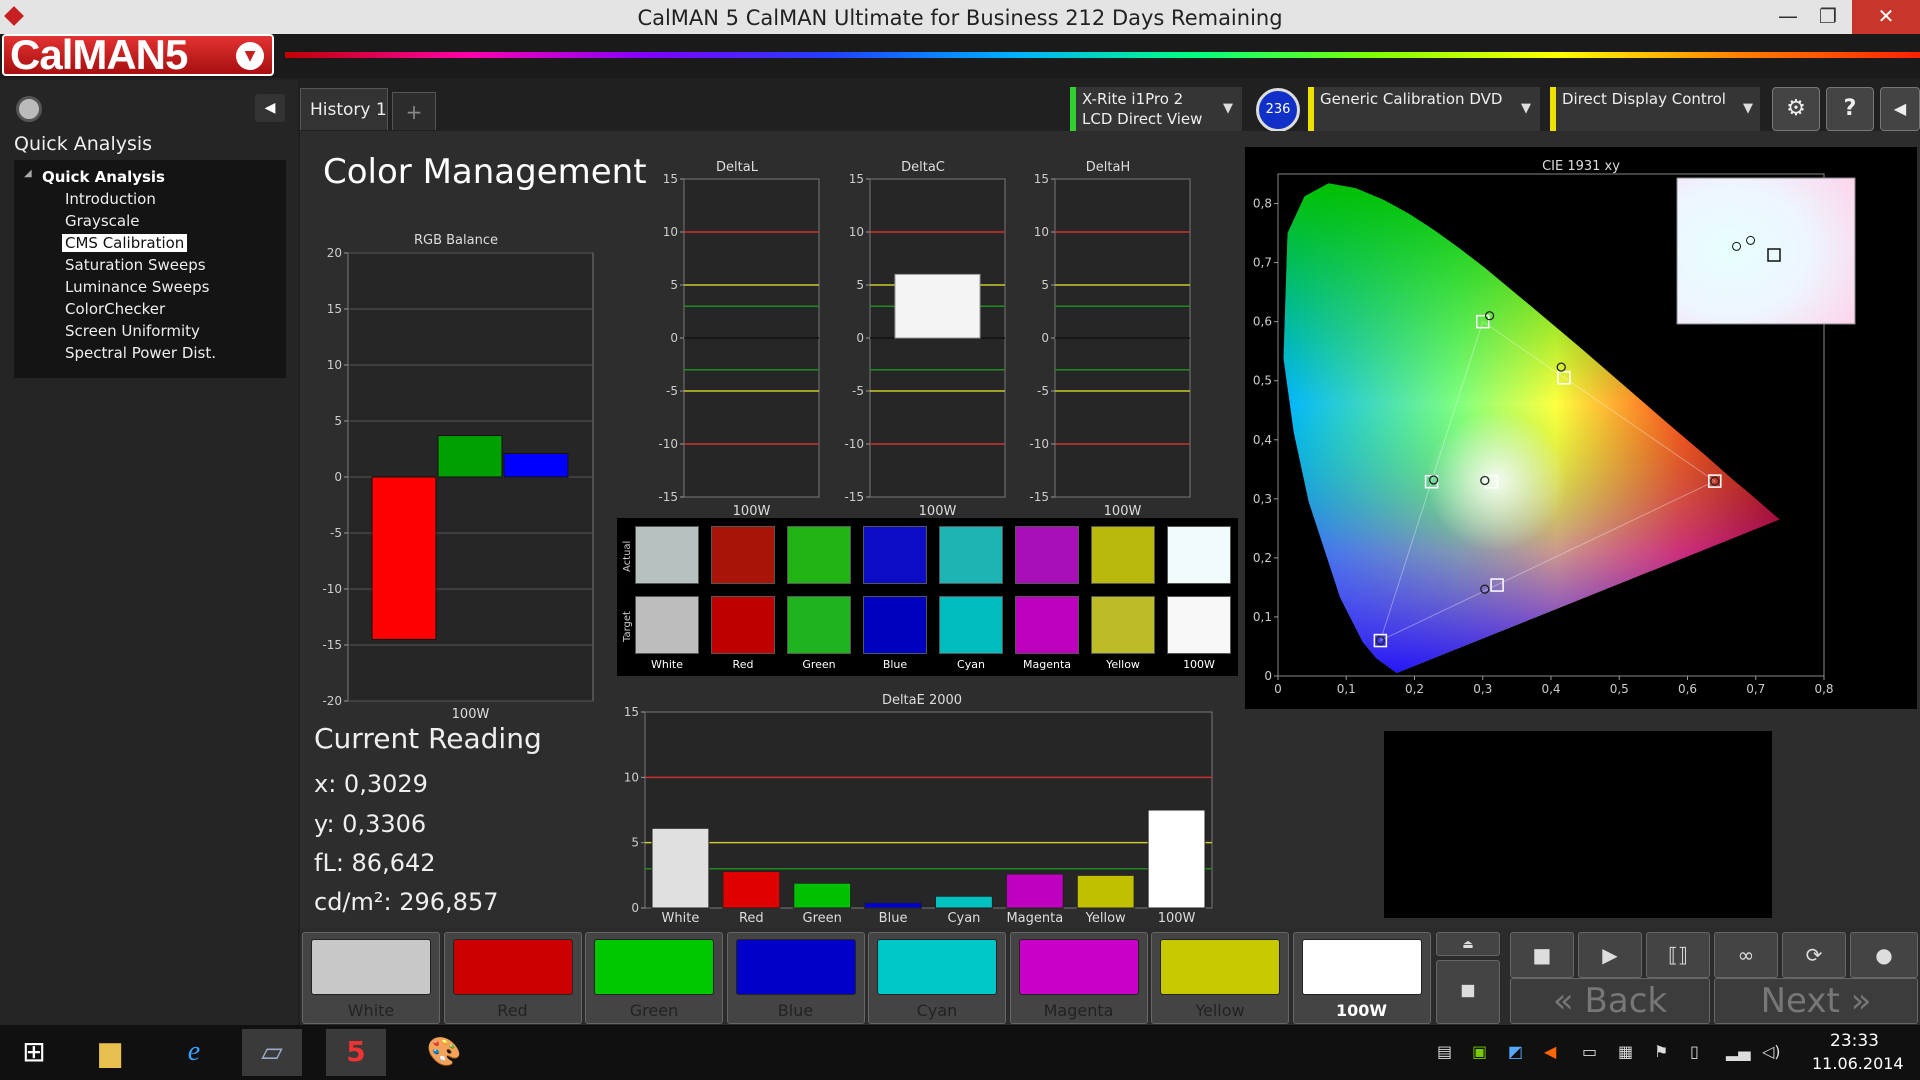 The height and width of the screenshot is (1080, 1920). Describe the element at coordinates (1746, 955) in the screenshot. I see `continuous-read-icon: ∞` at that location.